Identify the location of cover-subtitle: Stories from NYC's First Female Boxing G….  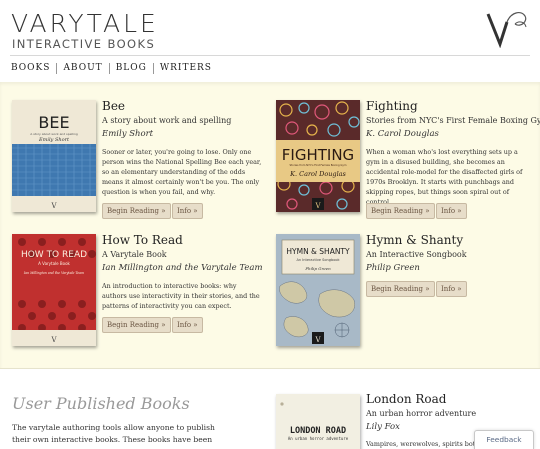
(318, 165).